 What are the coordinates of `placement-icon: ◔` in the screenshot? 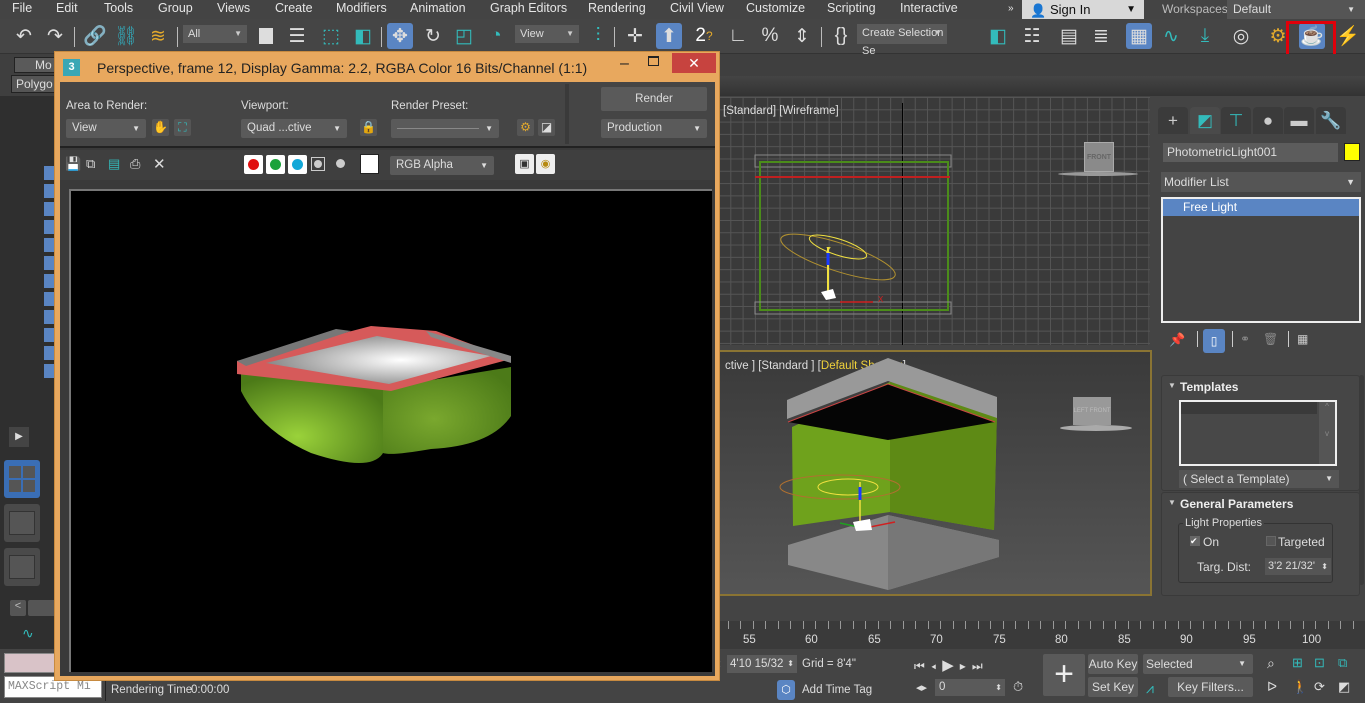 It's located at (496, 36).